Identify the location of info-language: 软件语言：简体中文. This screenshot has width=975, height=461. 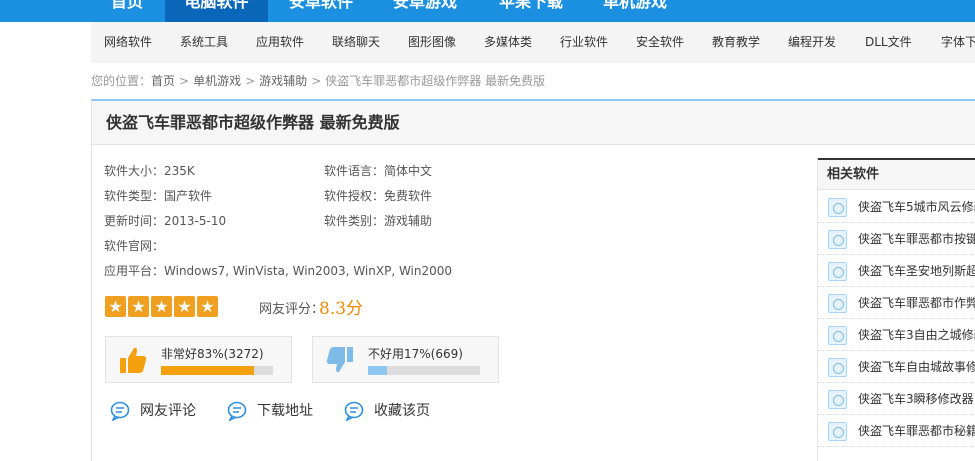
(378, 170).